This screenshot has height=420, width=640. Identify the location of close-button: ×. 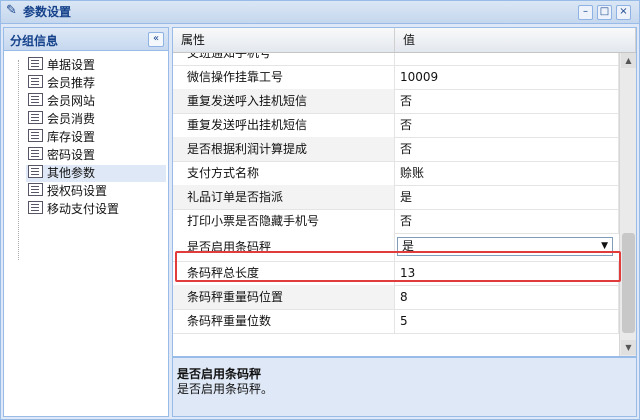
(623, 12).